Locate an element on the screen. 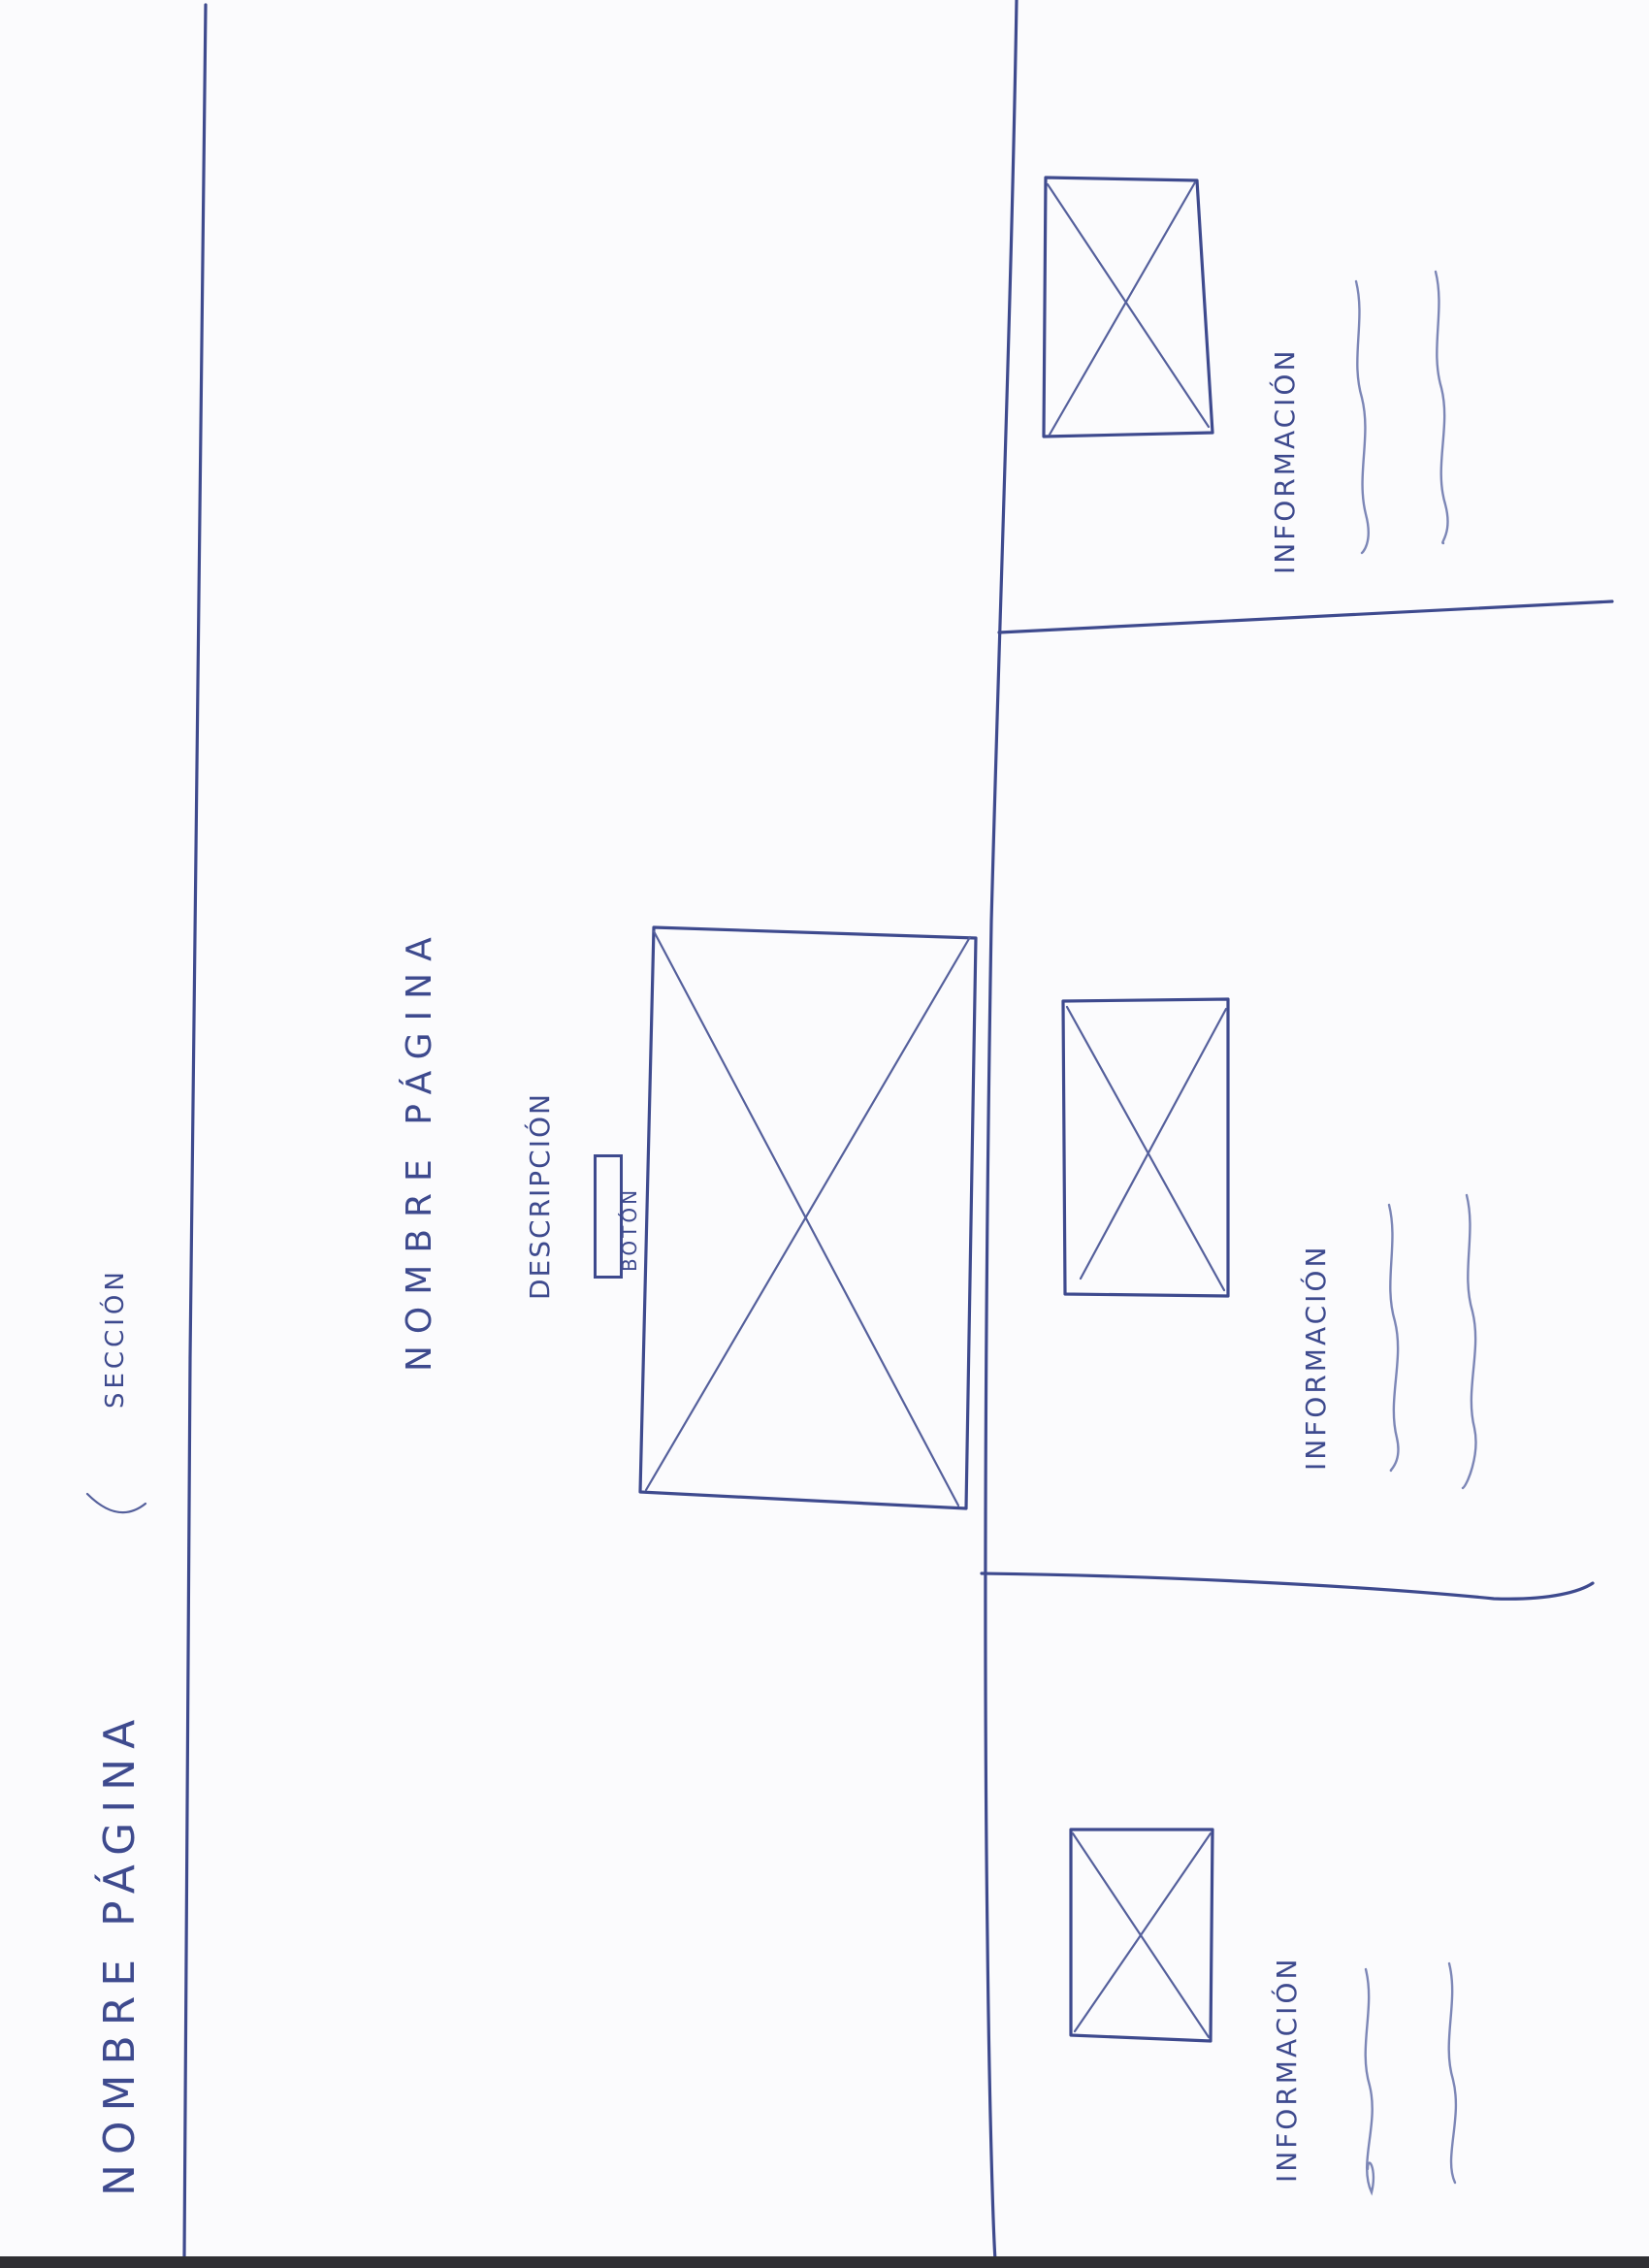 The width and height of the screenshot is (1649, 2268). hero-image-placeholder is located at coordinates (808, 1217).